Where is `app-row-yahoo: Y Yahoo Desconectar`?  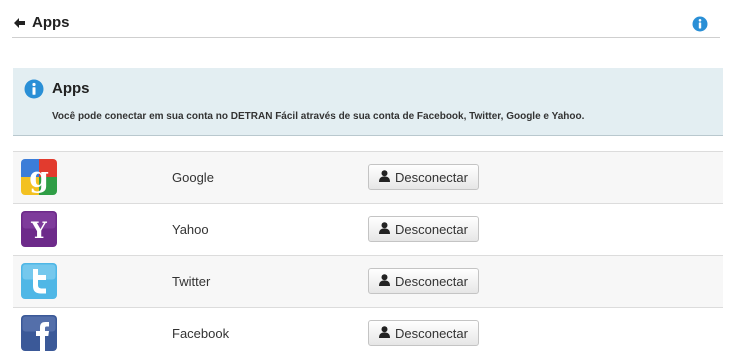
app-row-yahoo: Y Yahoo Desconectar is located at coordinates (368, 229).